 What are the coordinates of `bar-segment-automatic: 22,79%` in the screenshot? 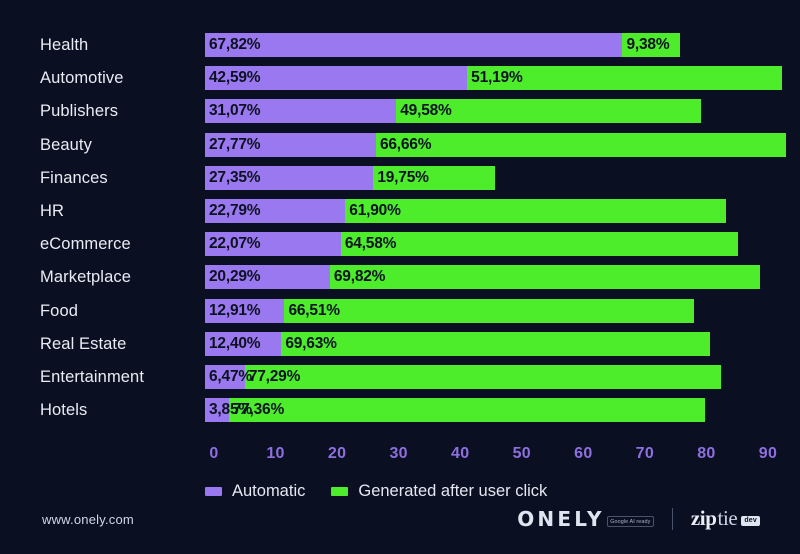 It's located at (275, 210).